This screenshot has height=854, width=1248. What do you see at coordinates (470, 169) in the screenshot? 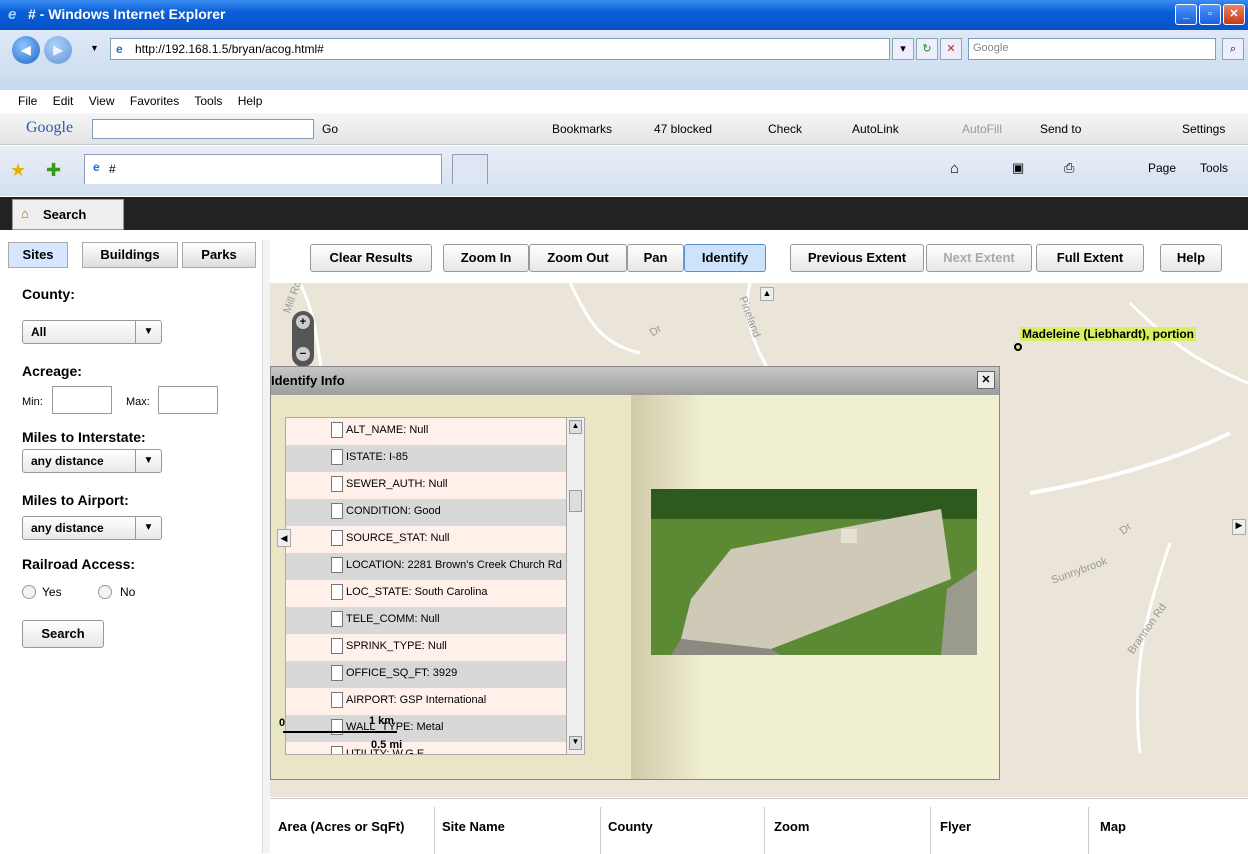
I see `new-tab-button` at bounding box center [470, 169].